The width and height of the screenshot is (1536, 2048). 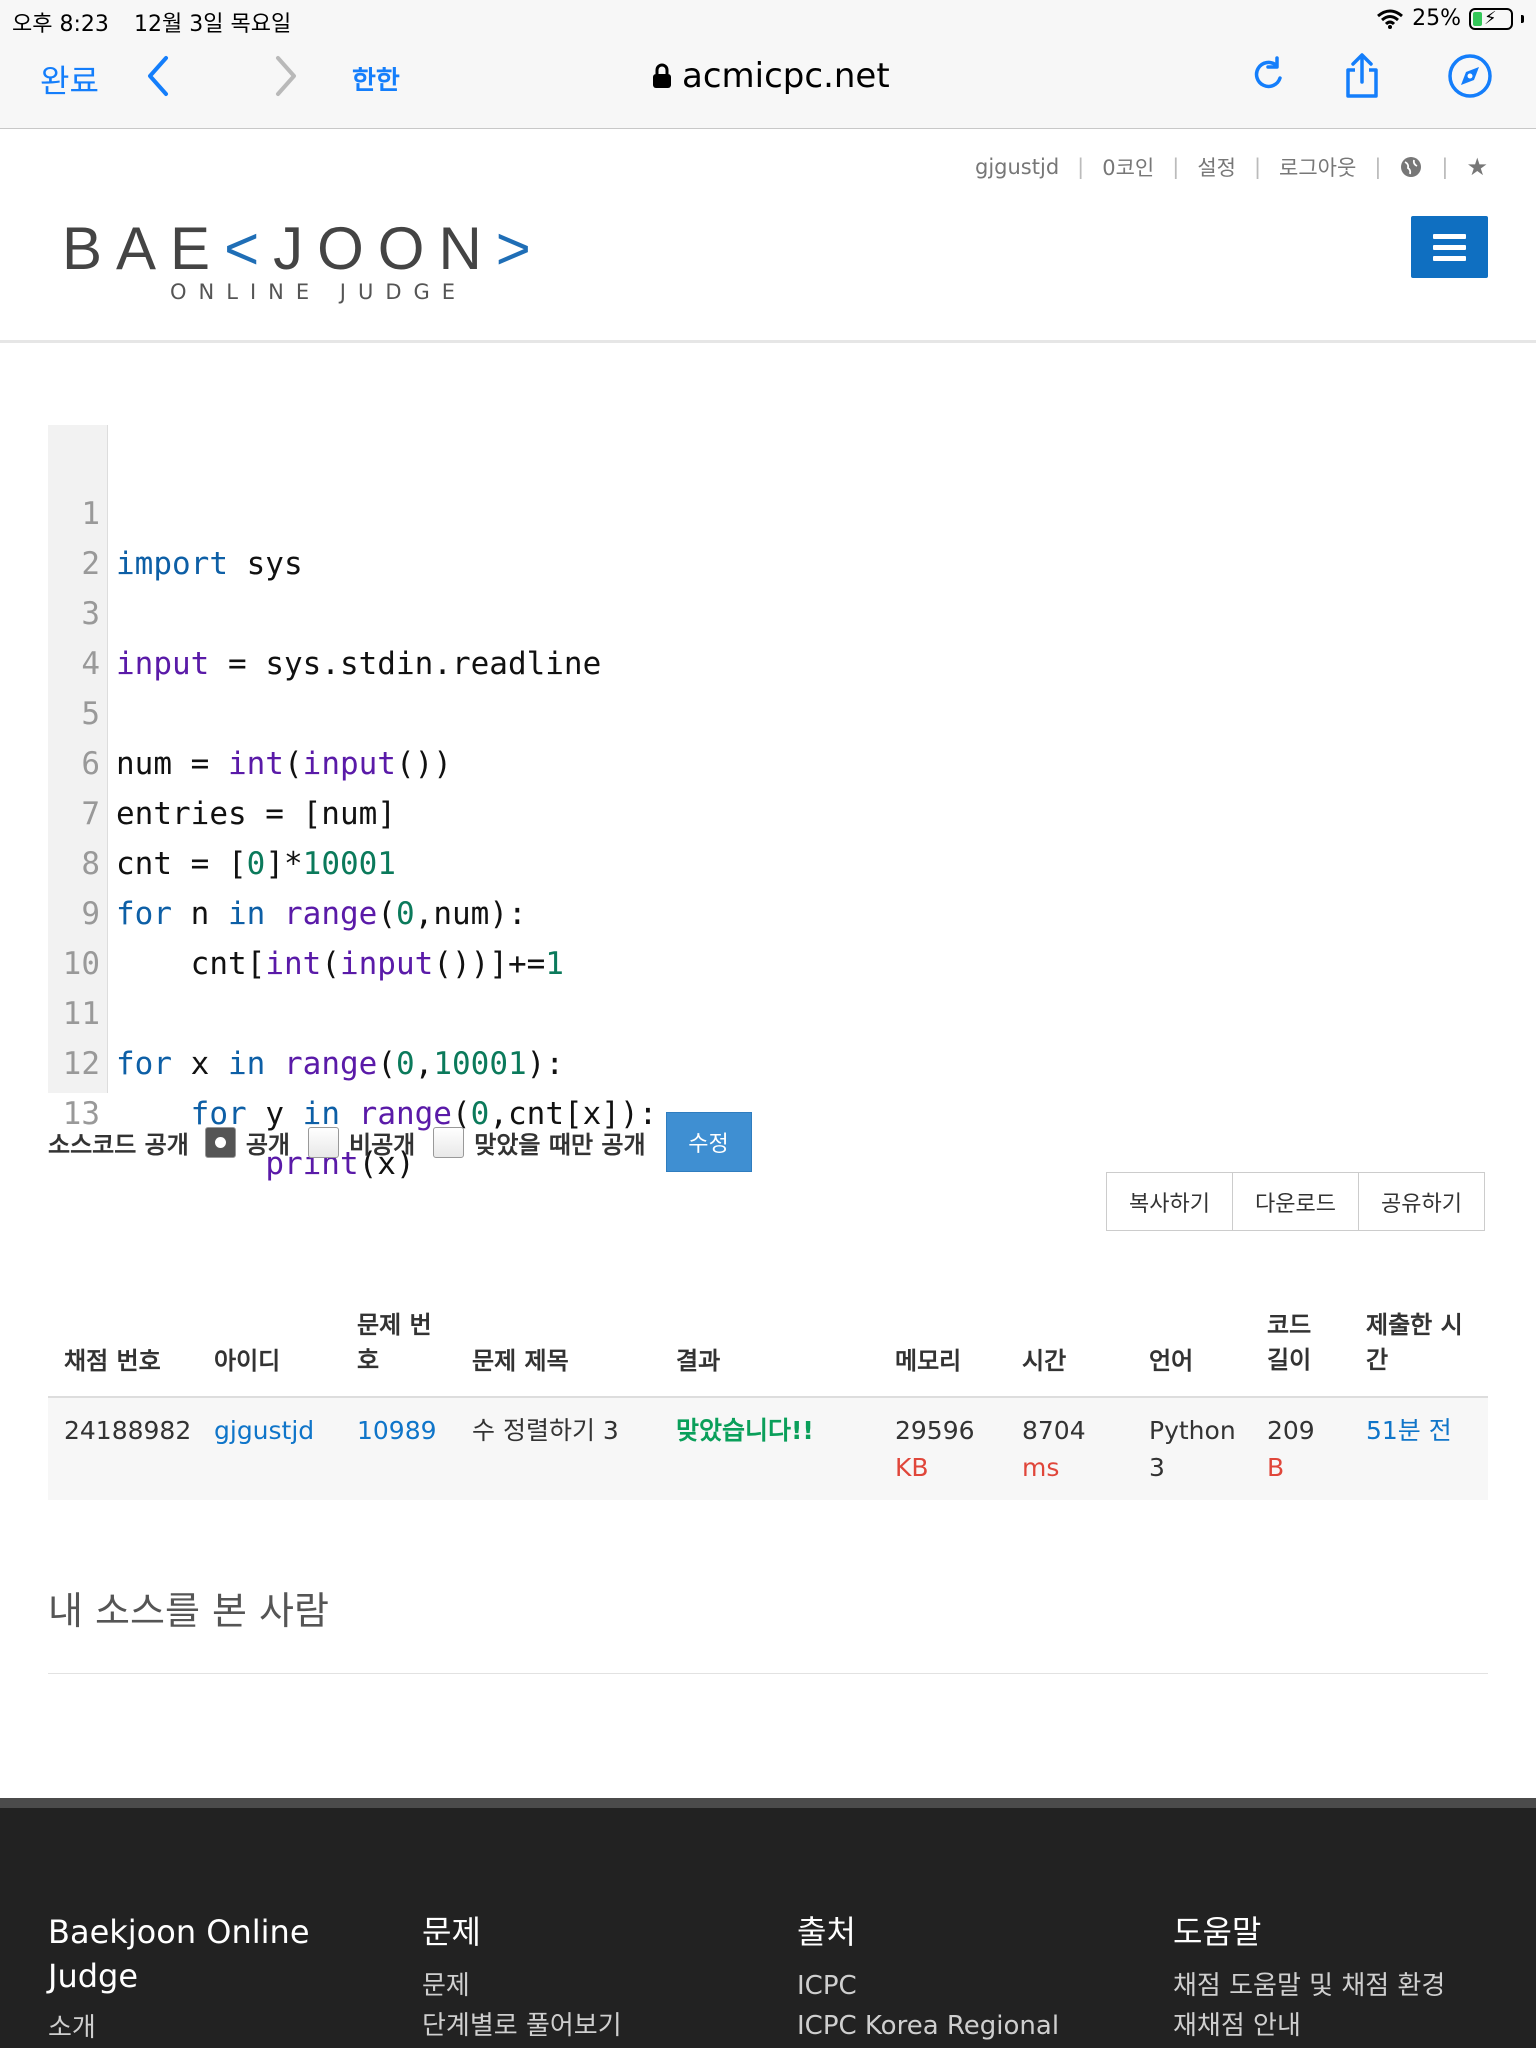 I want to click on wifi-icon, so click(x=1390, y=19).